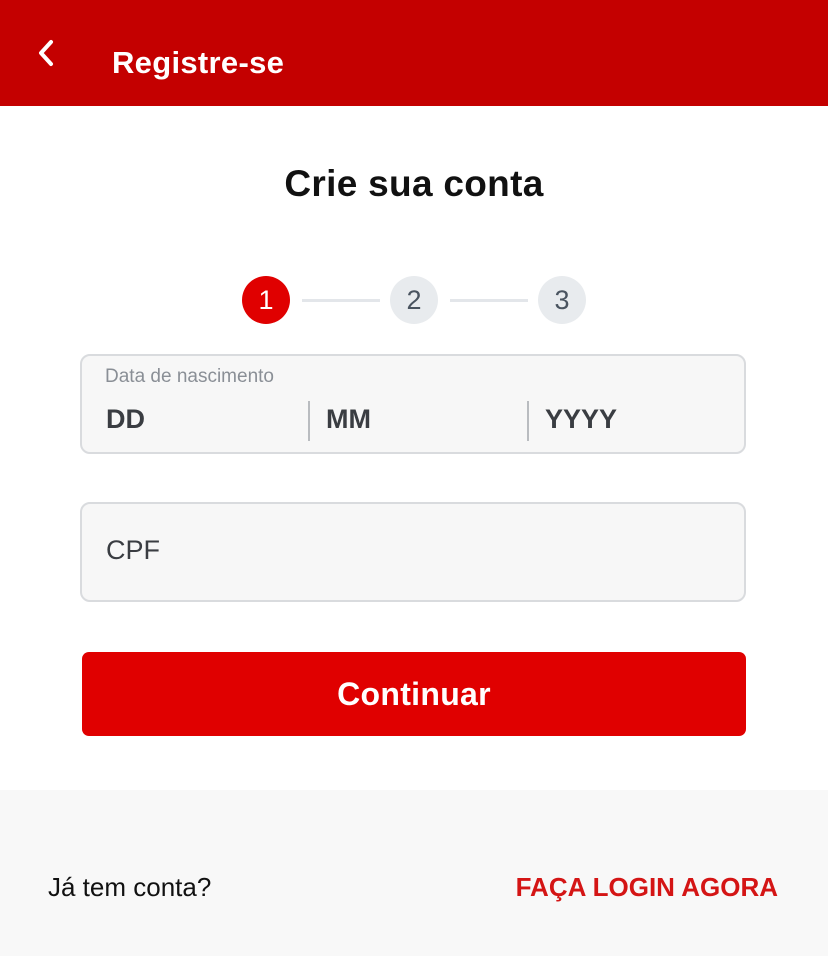  I want to click on birth-month-input: MM, so click(348, 419).